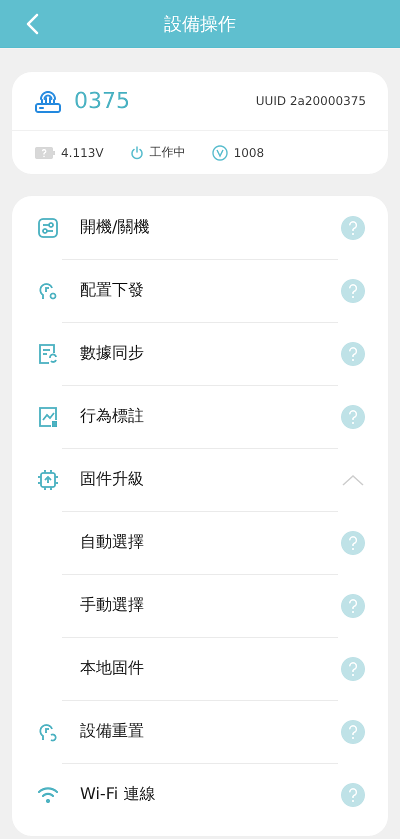 The height and width of the screenshot is (839, 400). I want to click on menu-label: 設備重置, so click(112, 731).